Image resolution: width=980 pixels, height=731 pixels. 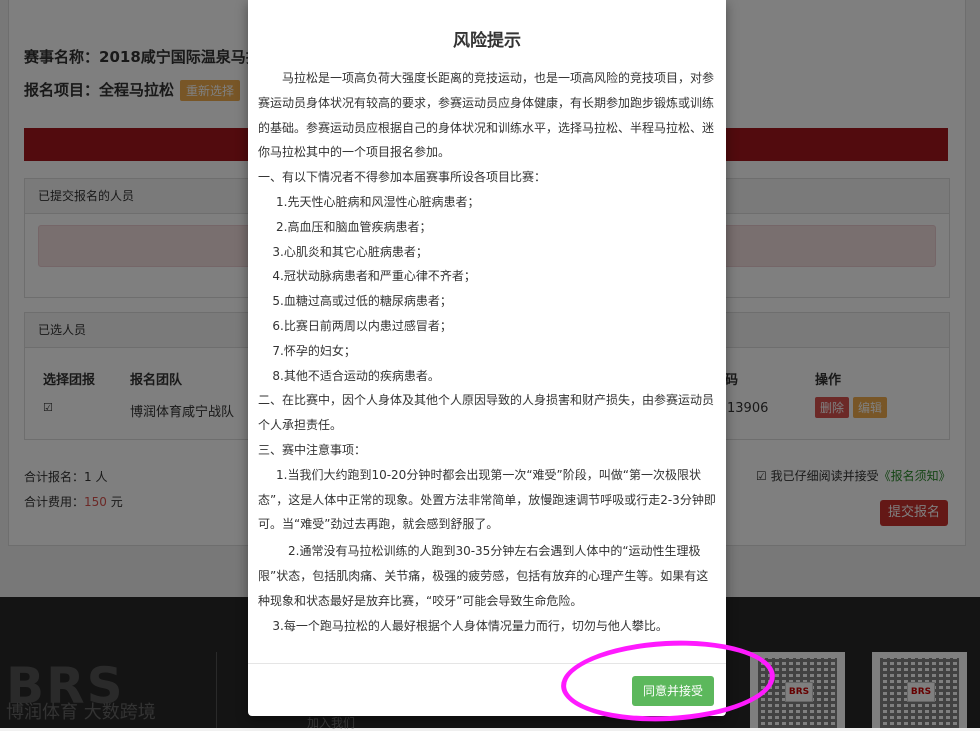 I want to click on modal-paragraph: 4.冠状动脉病患者和严重心律不齐者；, so click(x=374, y=276).